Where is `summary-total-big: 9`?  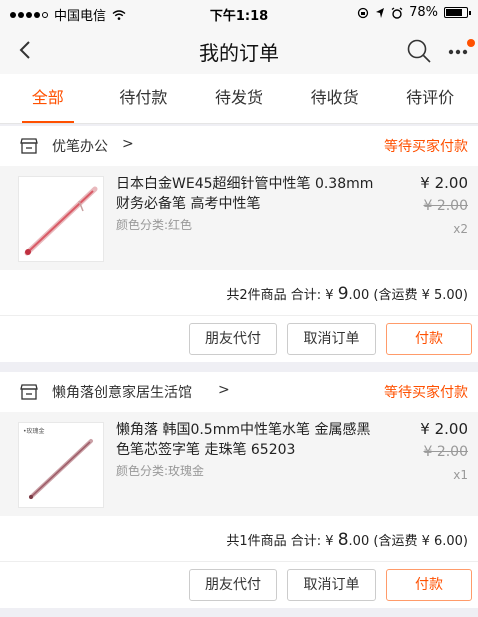 summary-total-big: 9 is located at coordinates (343, 294).